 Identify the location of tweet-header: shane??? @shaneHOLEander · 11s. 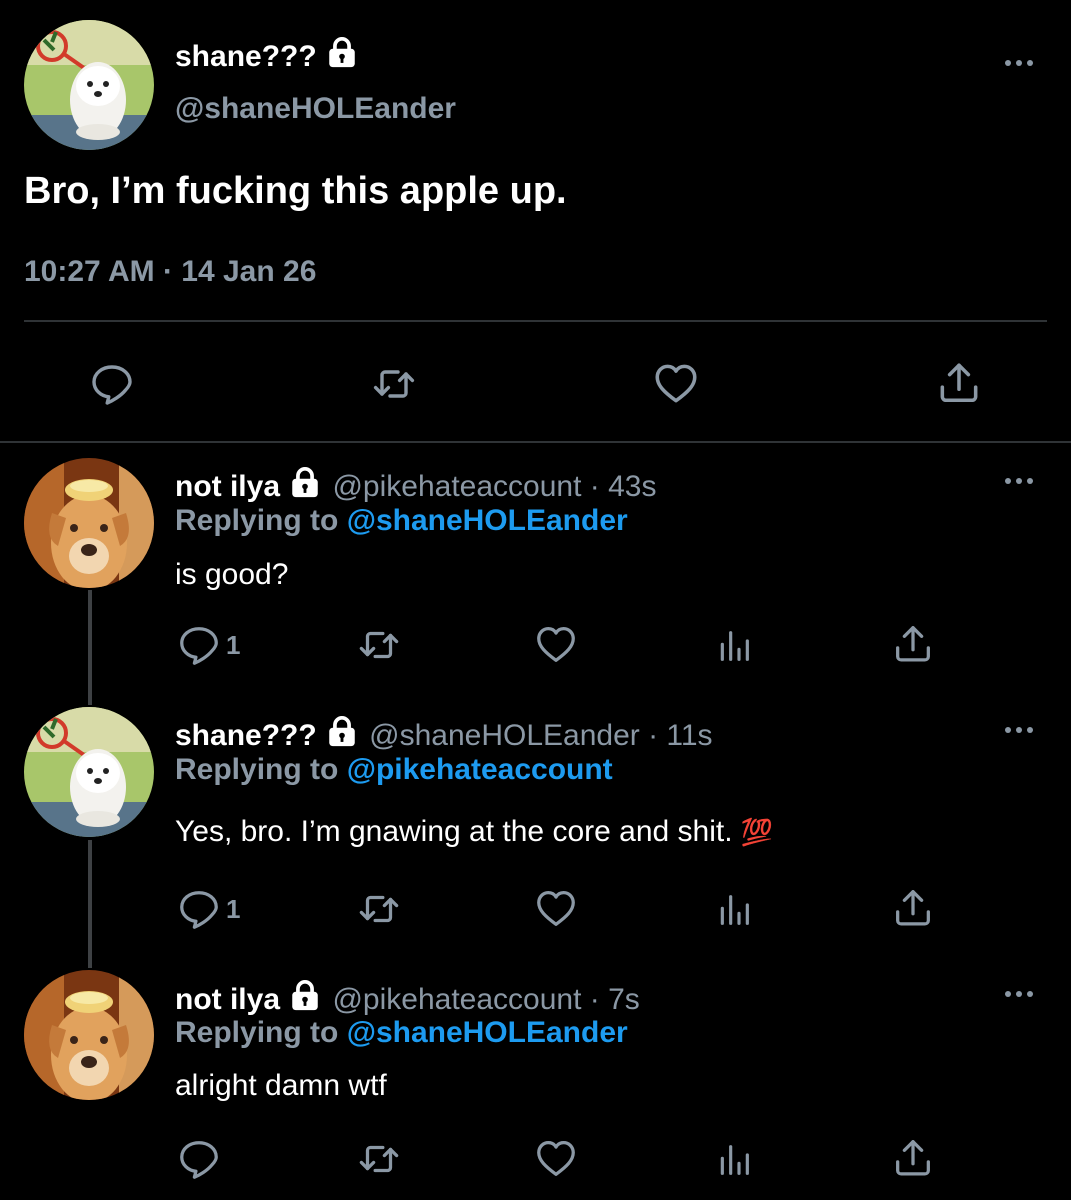
(444, 734).